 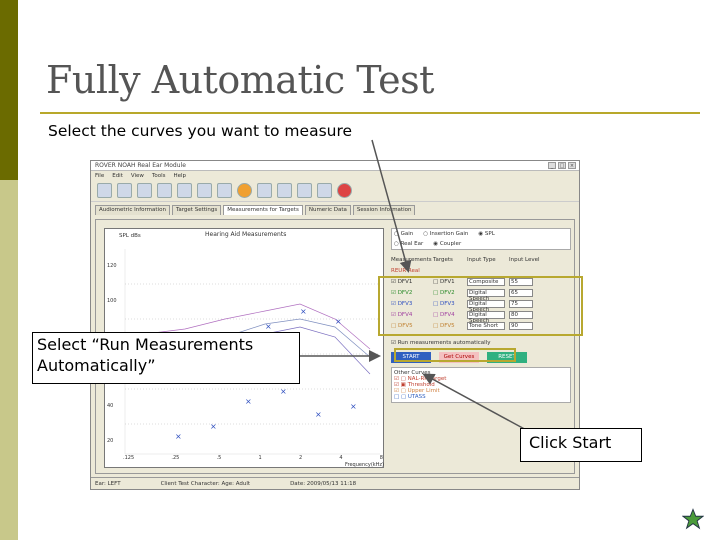 I want to click on status-client: Client Test Character: Age: Adult, so click(x=205, y=483).